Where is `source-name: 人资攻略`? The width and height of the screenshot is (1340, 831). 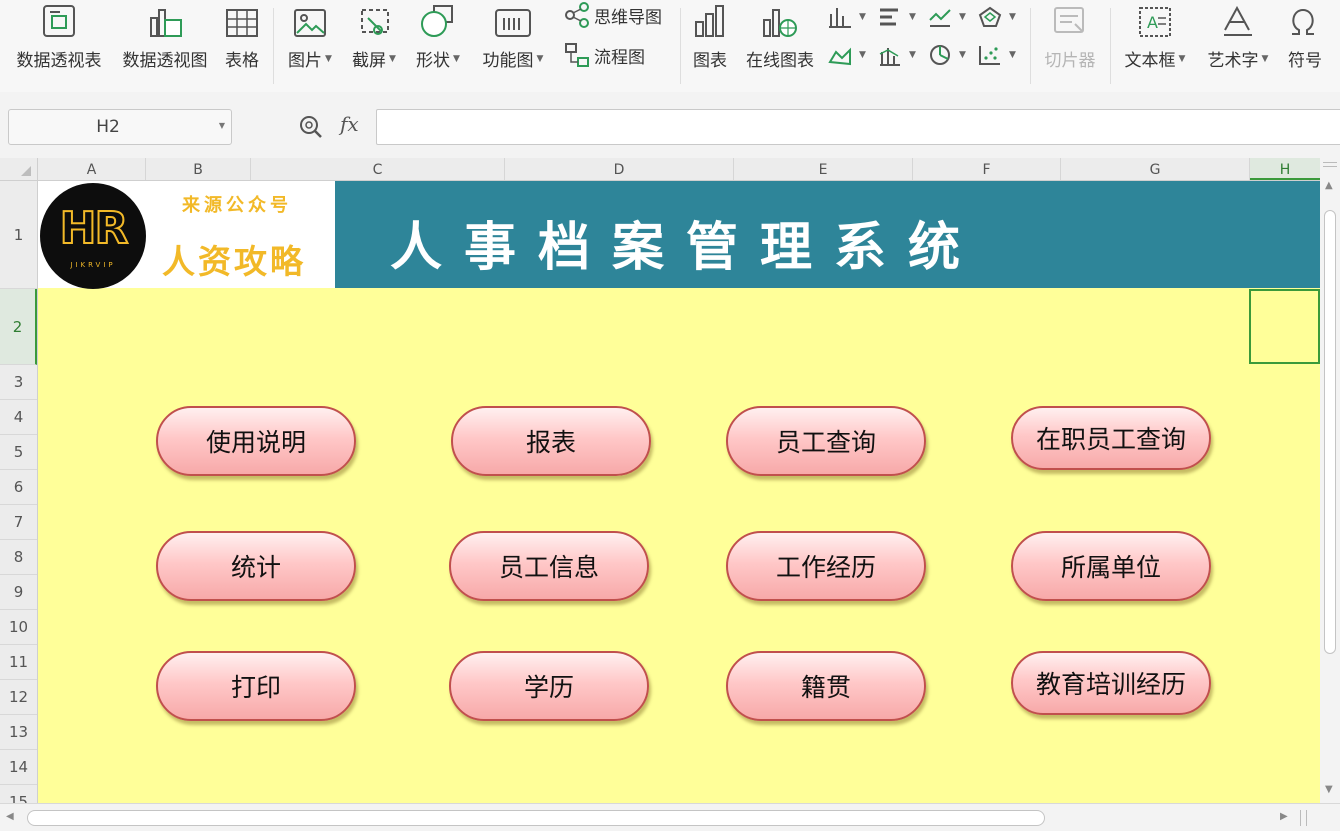 source-name: 人资攻略 is located at coordinates (234, 261).